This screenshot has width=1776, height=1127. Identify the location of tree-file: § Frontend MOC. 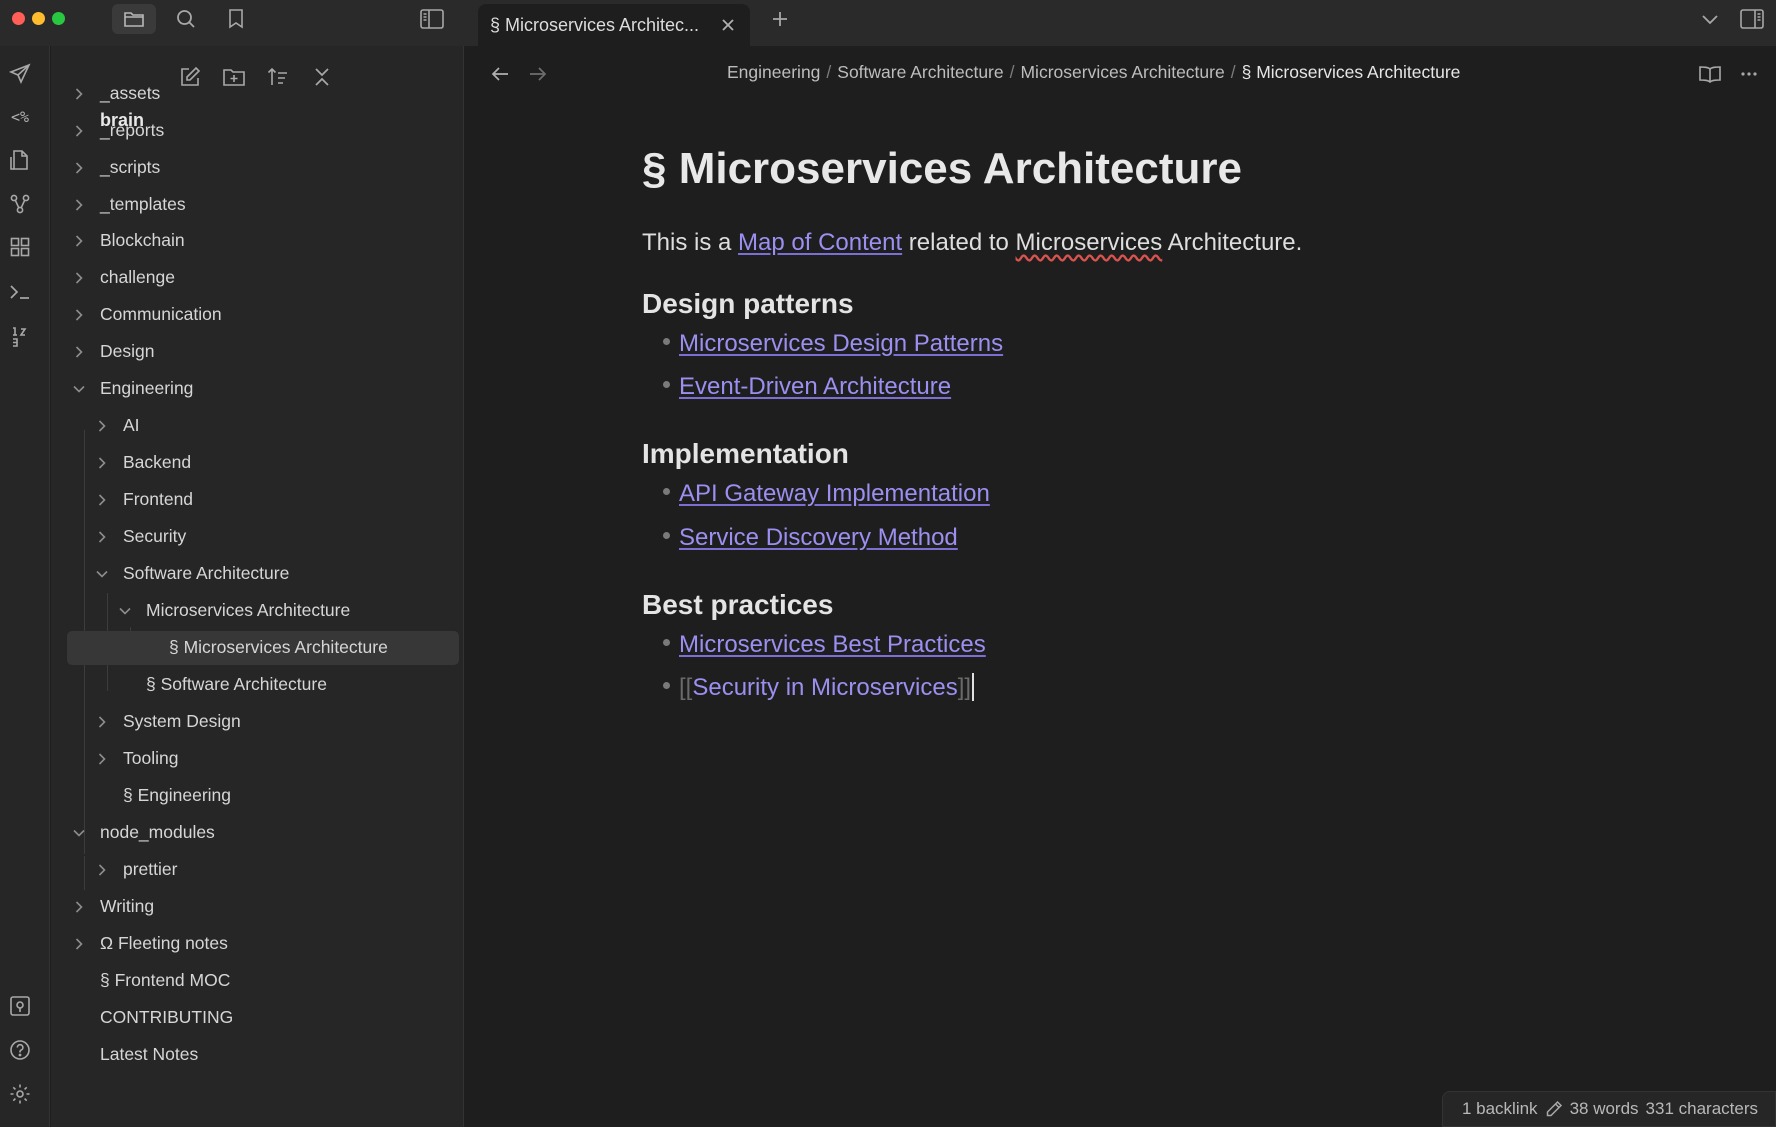
(251, 981).